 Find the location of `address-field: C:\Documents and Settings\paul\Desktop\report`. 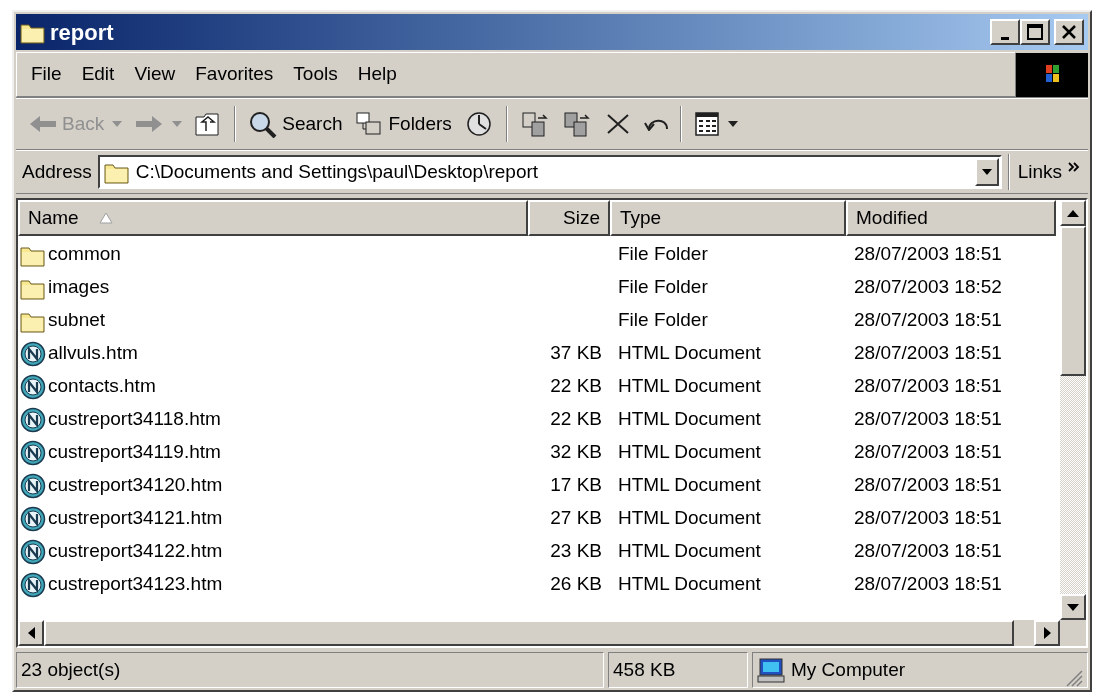

address-field: C:\Documents and Settings\paul\Desktop\report is located at coordinates (549, 172).